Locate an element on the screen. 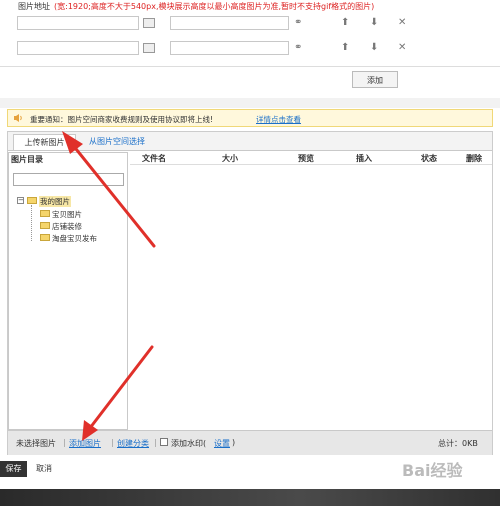 Image resolution: width=500 pixels, height=506 pixels. annotation-arrows is located at coordinates (109, 286).